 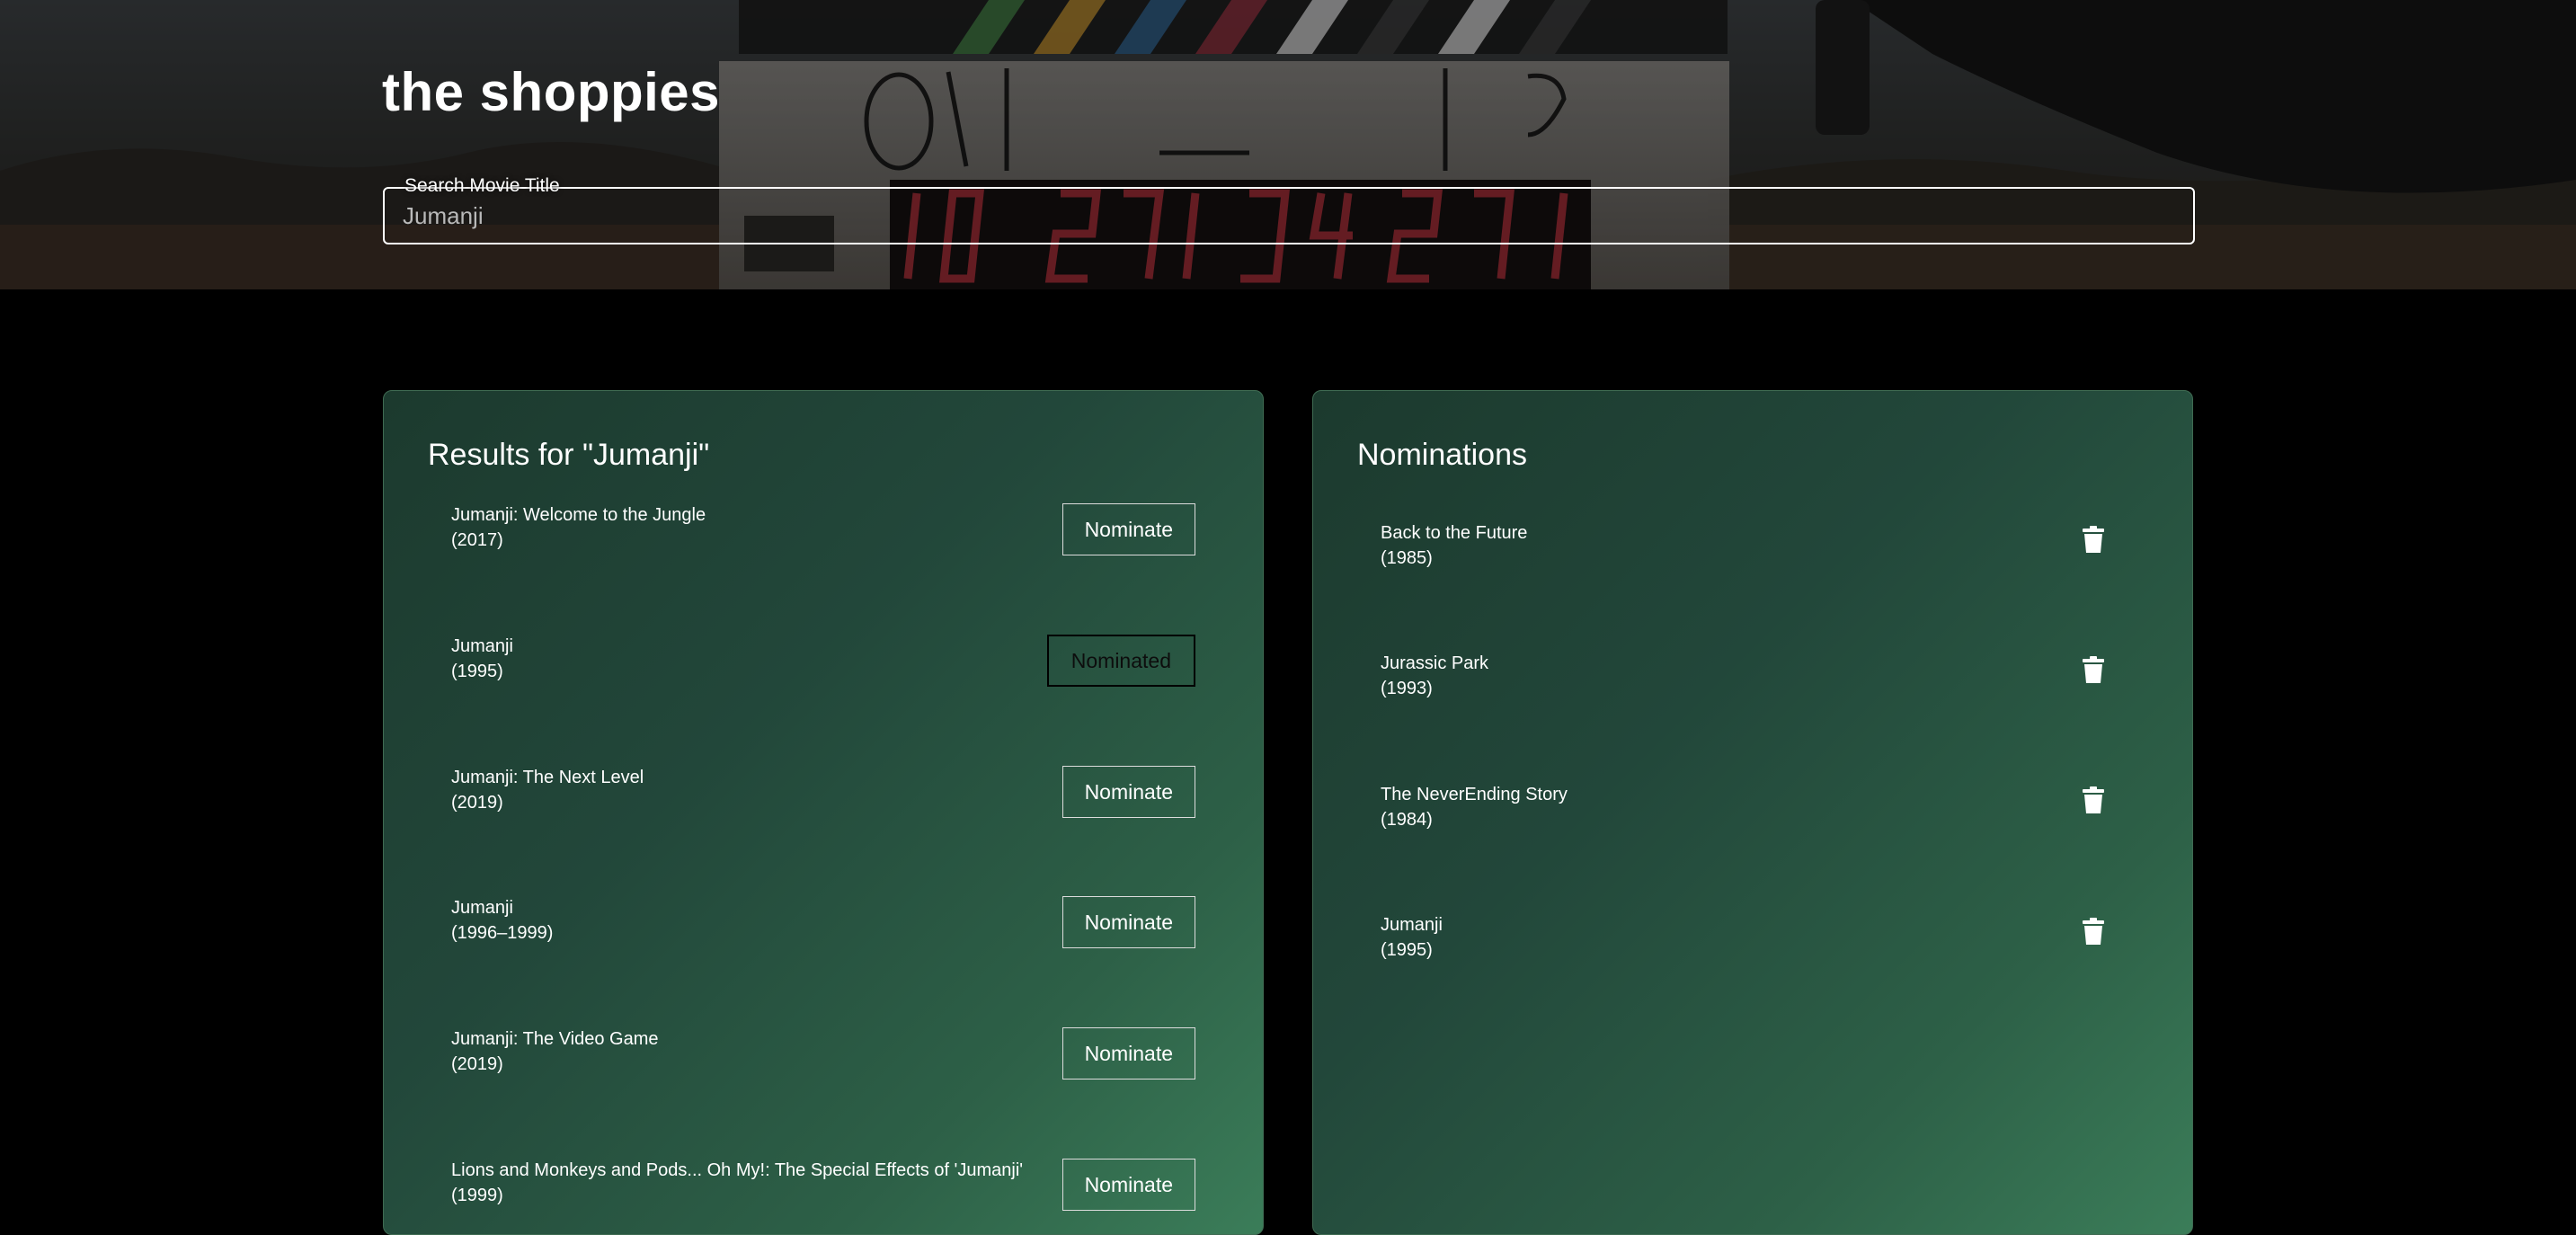 What do you see at coordinates (555, 1039) in the screenshot?
I see `movie-title: Jumanji: The Video Game` at bounding box center [555, 1039].